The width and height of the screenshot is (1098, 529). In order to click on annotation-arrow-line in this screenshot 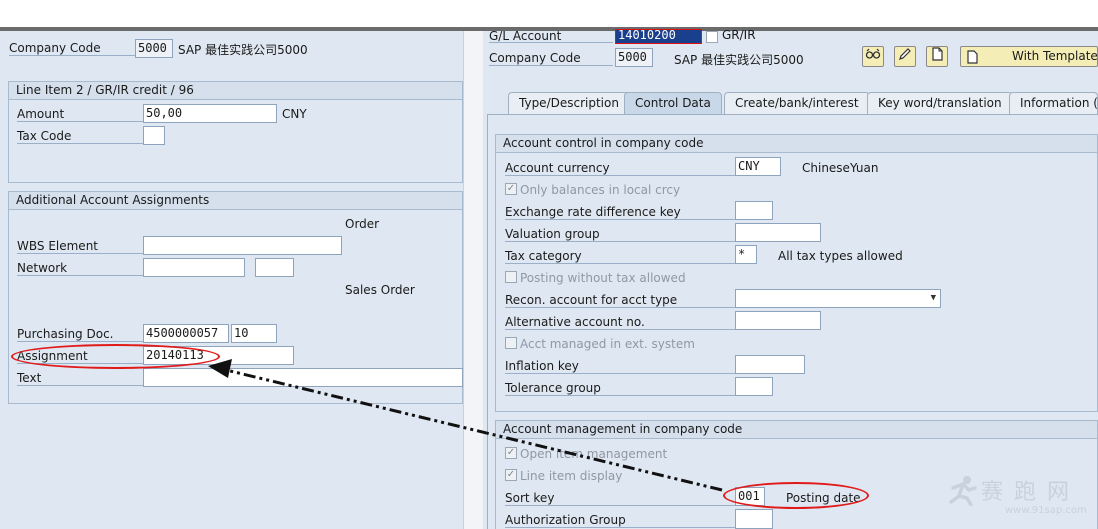, I will do `click(472, 429)`.